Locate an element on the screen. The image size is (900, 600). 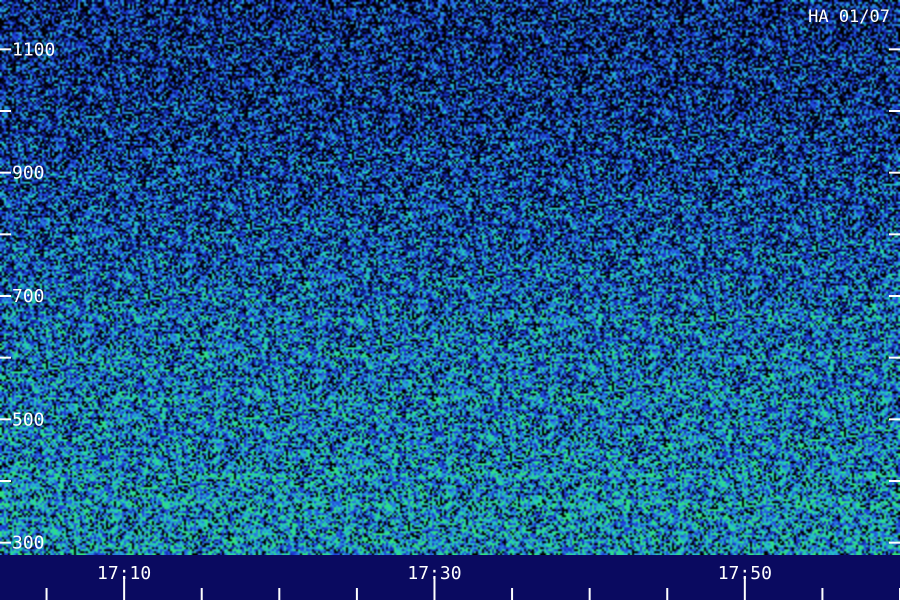
time-tick-label: 17:10 is located at coordinates (124, 573).